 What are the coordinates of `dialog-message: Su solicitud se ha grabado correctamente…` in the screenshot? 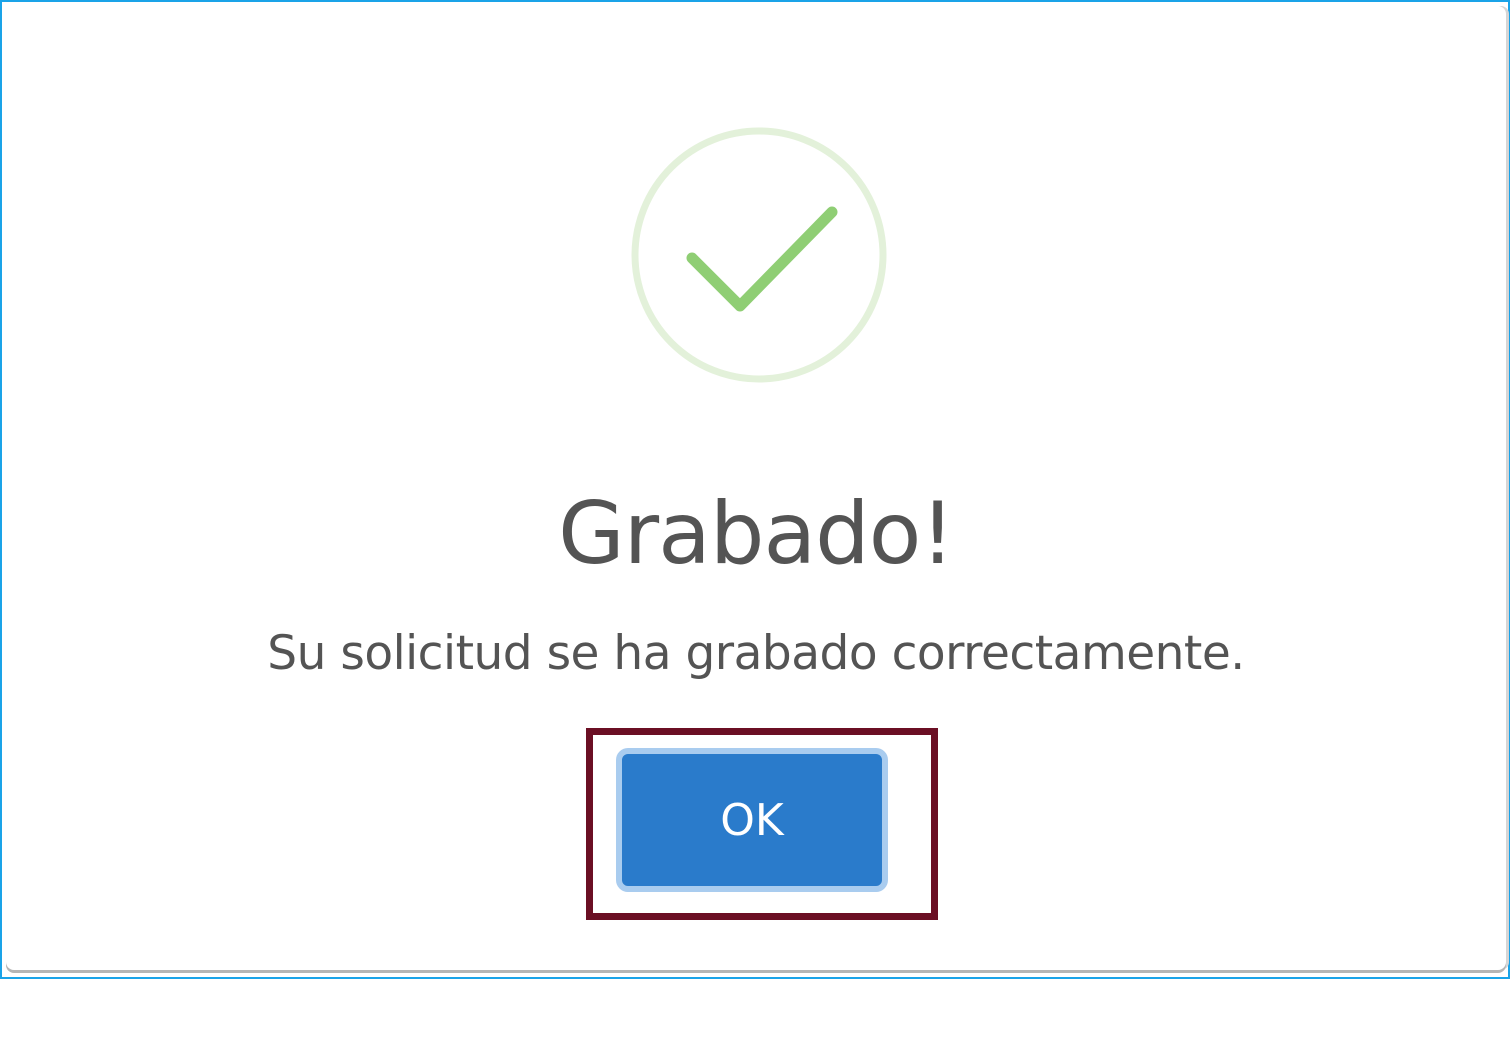 It's located at (756, 653).